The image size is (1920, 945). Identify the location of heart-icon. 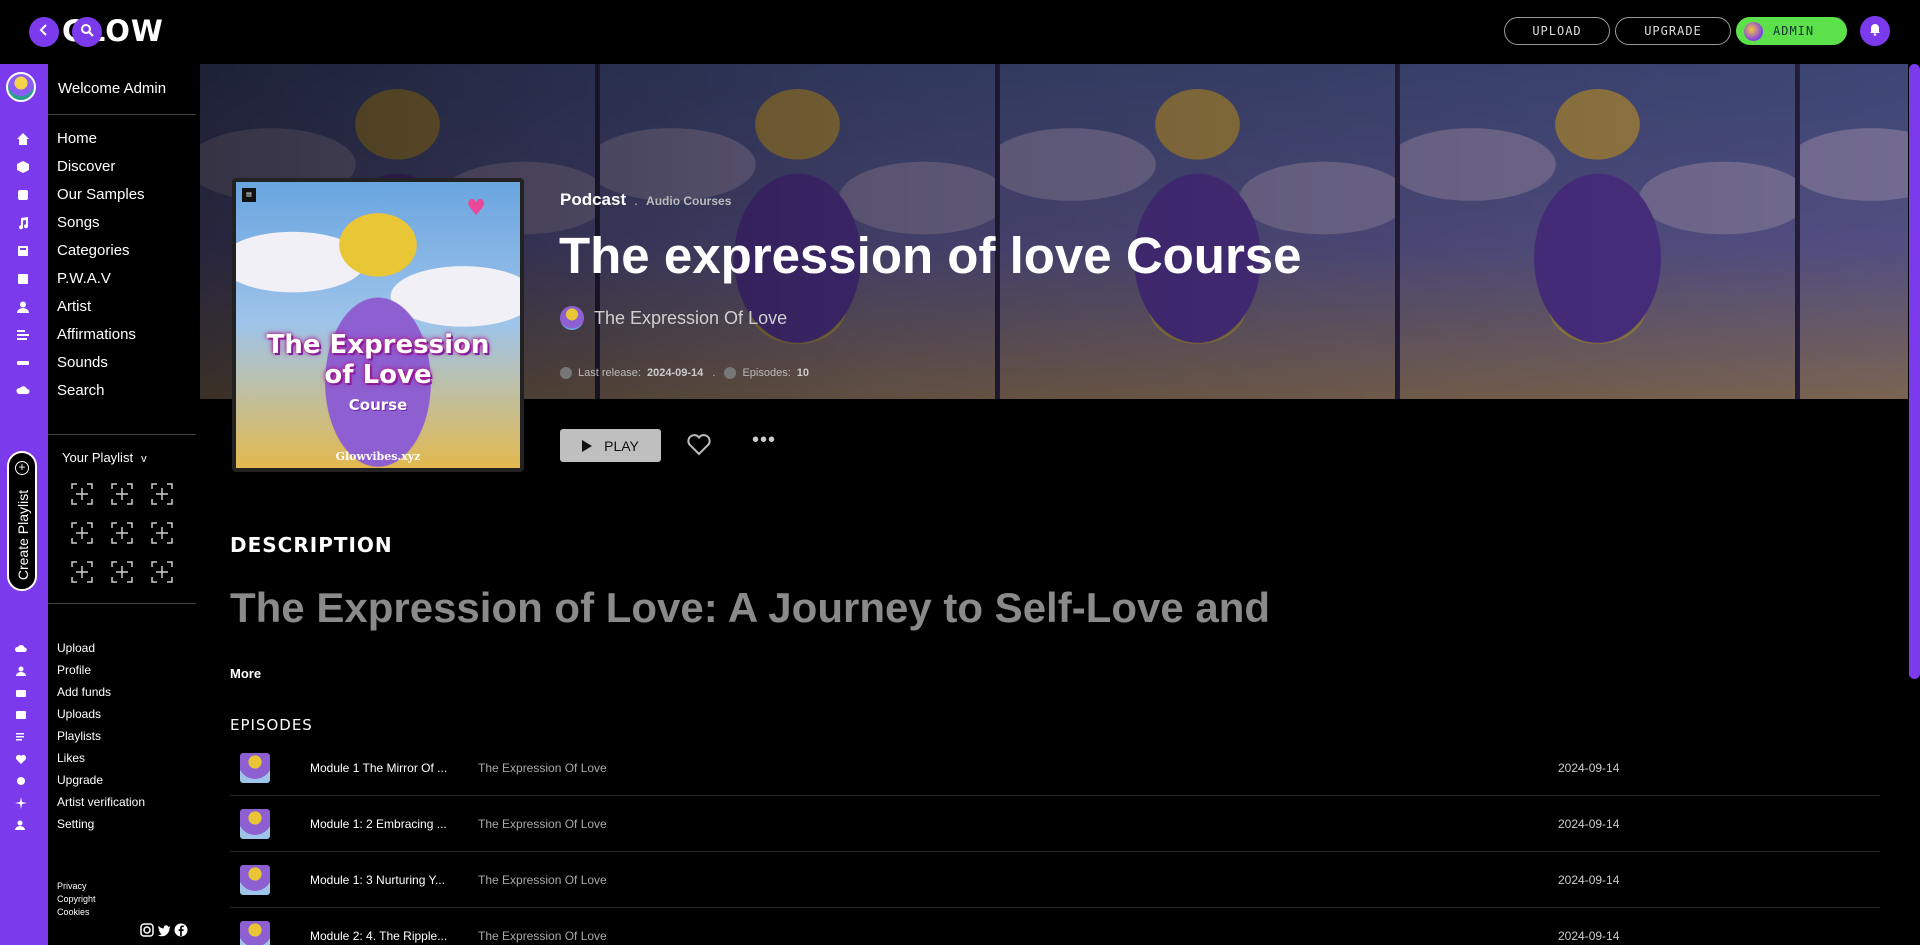
(21, 758).